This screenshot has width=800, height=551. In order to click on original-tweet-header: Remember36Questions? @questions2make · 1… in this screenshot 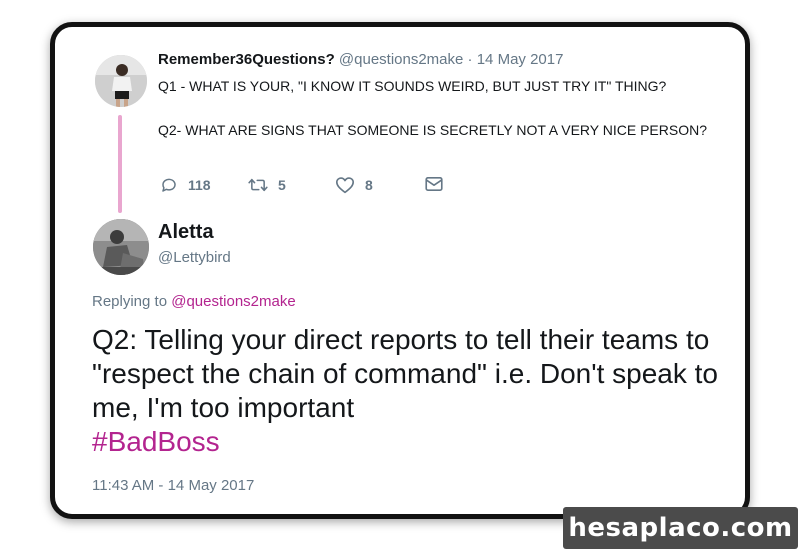, I will do `click(360, 59)`.